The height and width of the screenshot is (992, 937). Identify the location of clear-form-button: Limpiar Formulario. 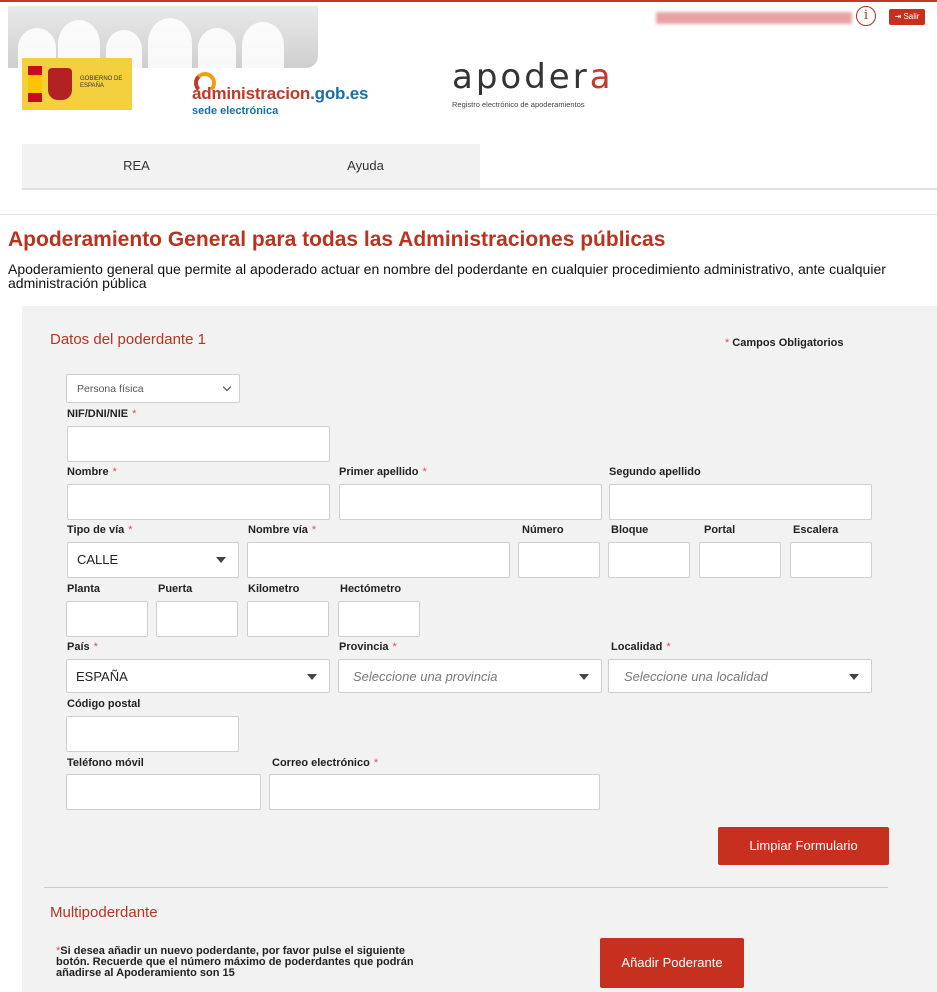
(803, 846).